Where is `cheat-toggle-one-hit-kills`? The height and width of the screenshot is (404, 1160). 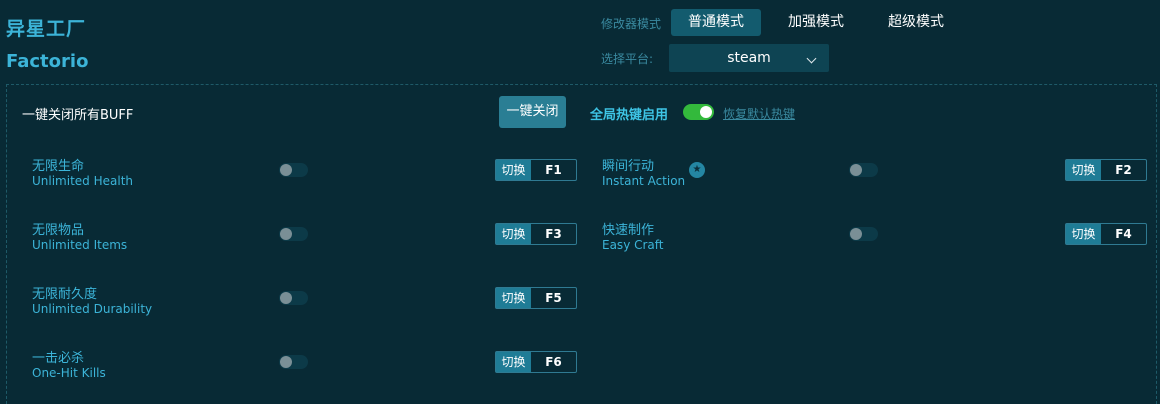
cheat-toggle-one-hit-kills is located at coordinates (293, 362).